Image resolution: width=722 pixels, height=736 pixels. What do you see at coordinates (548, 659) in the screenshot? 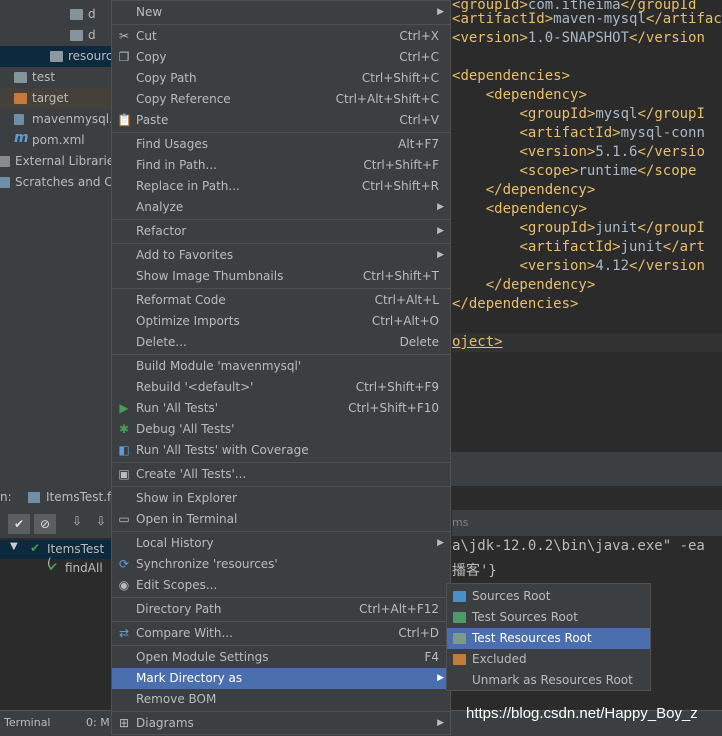
I see `submenu-item-excluded: Excluded` at bounding box center [548, 659].